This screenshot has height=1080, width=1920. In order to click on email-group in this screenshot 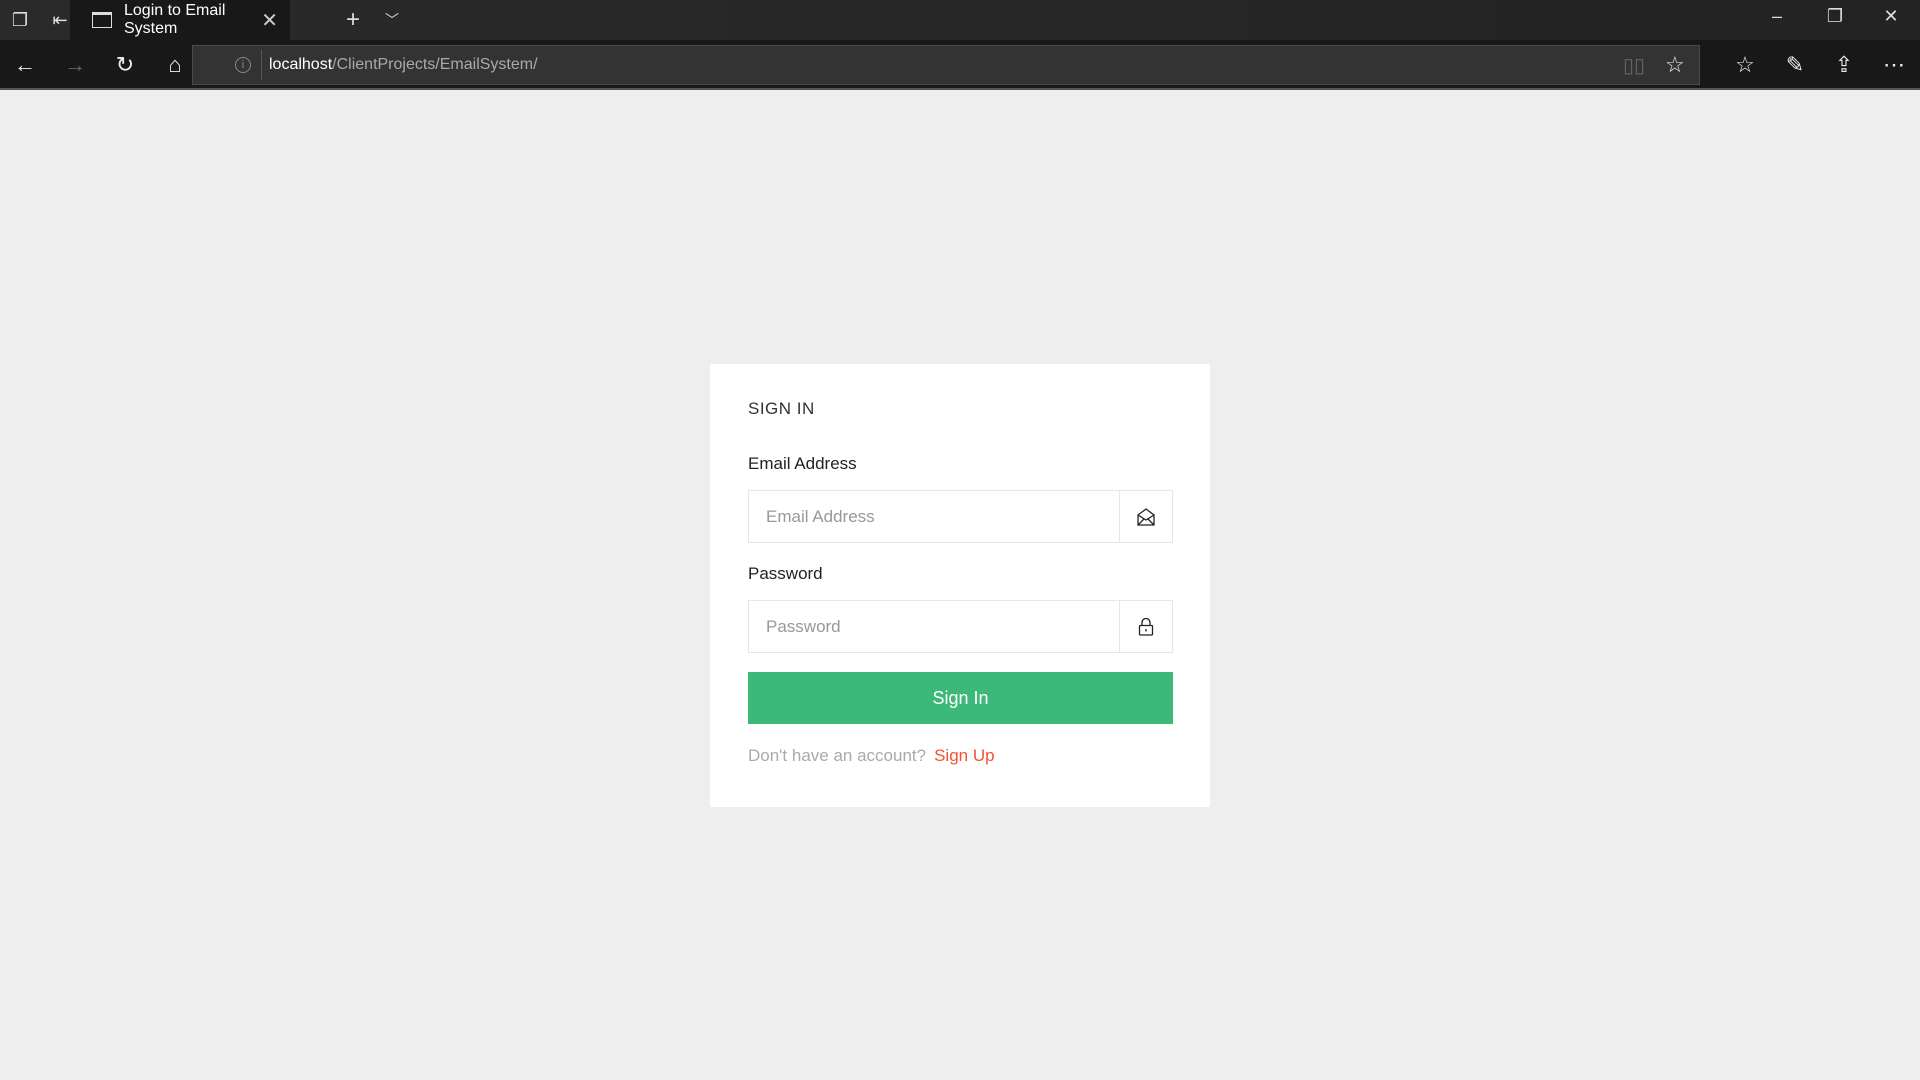, I will do `click(960, 516)`.